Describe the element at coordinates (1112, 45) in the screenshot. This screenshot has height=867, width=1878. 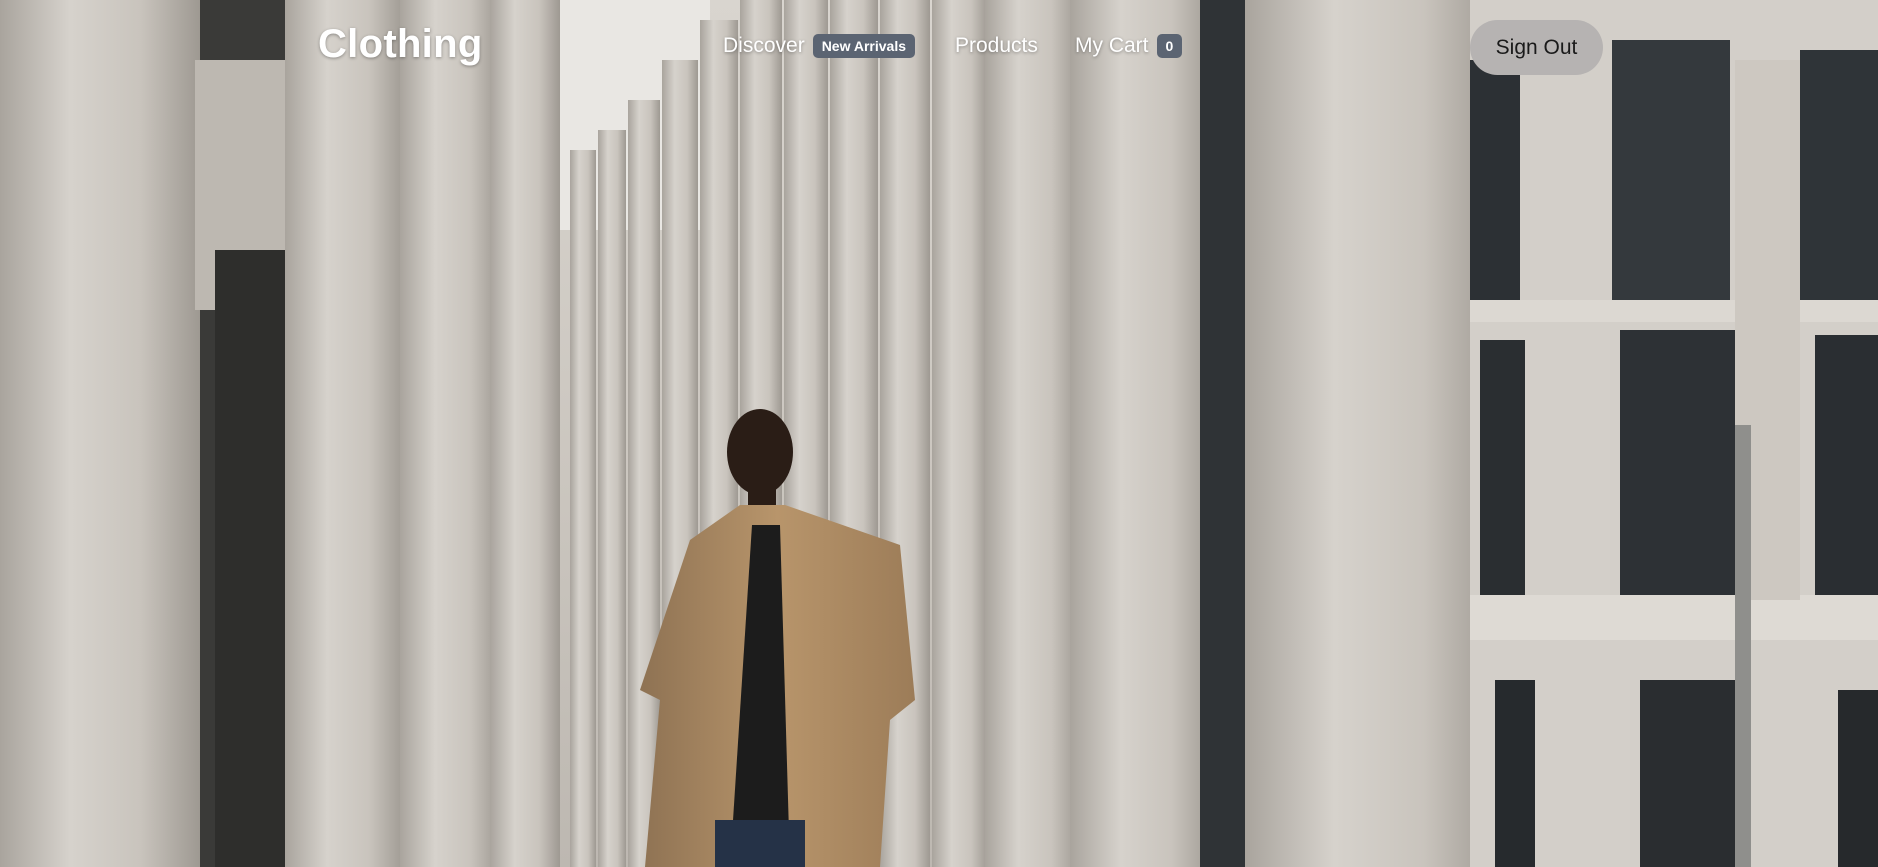
I see `nav-cart-label: My Cart` at that location.